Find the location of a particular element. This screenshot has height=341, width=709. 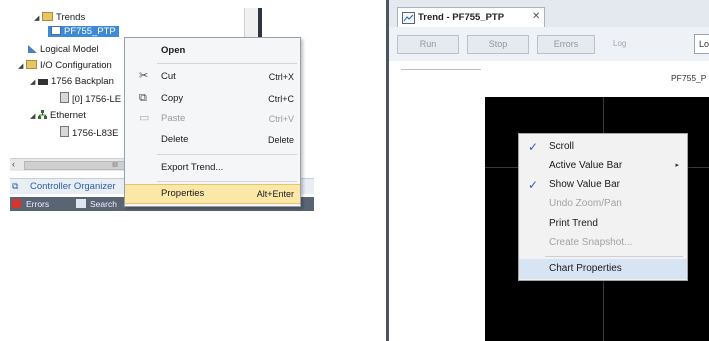

menu-item-chart-properties: Chart Properties is located at coordinates (603, 269).